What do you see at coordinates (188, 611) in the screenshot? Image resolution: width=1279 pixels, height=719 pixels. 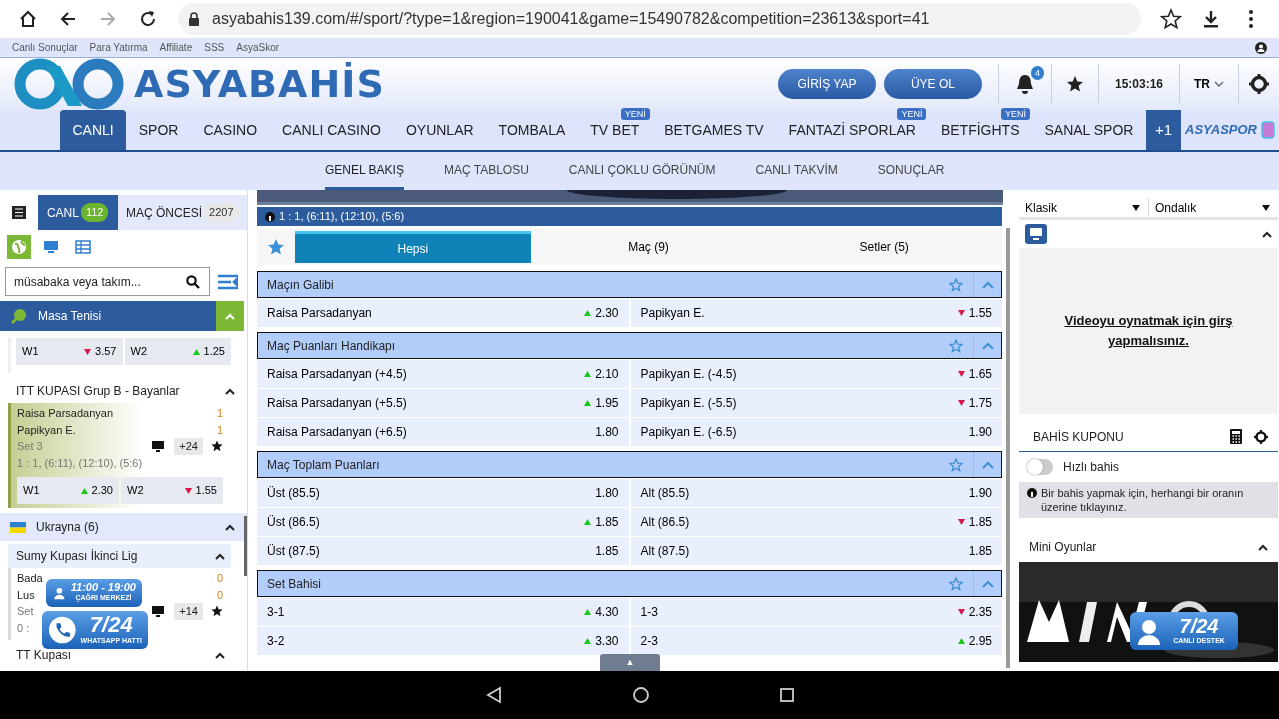 I see `more-markets-badge: +14` at bounding box center [188, 611].